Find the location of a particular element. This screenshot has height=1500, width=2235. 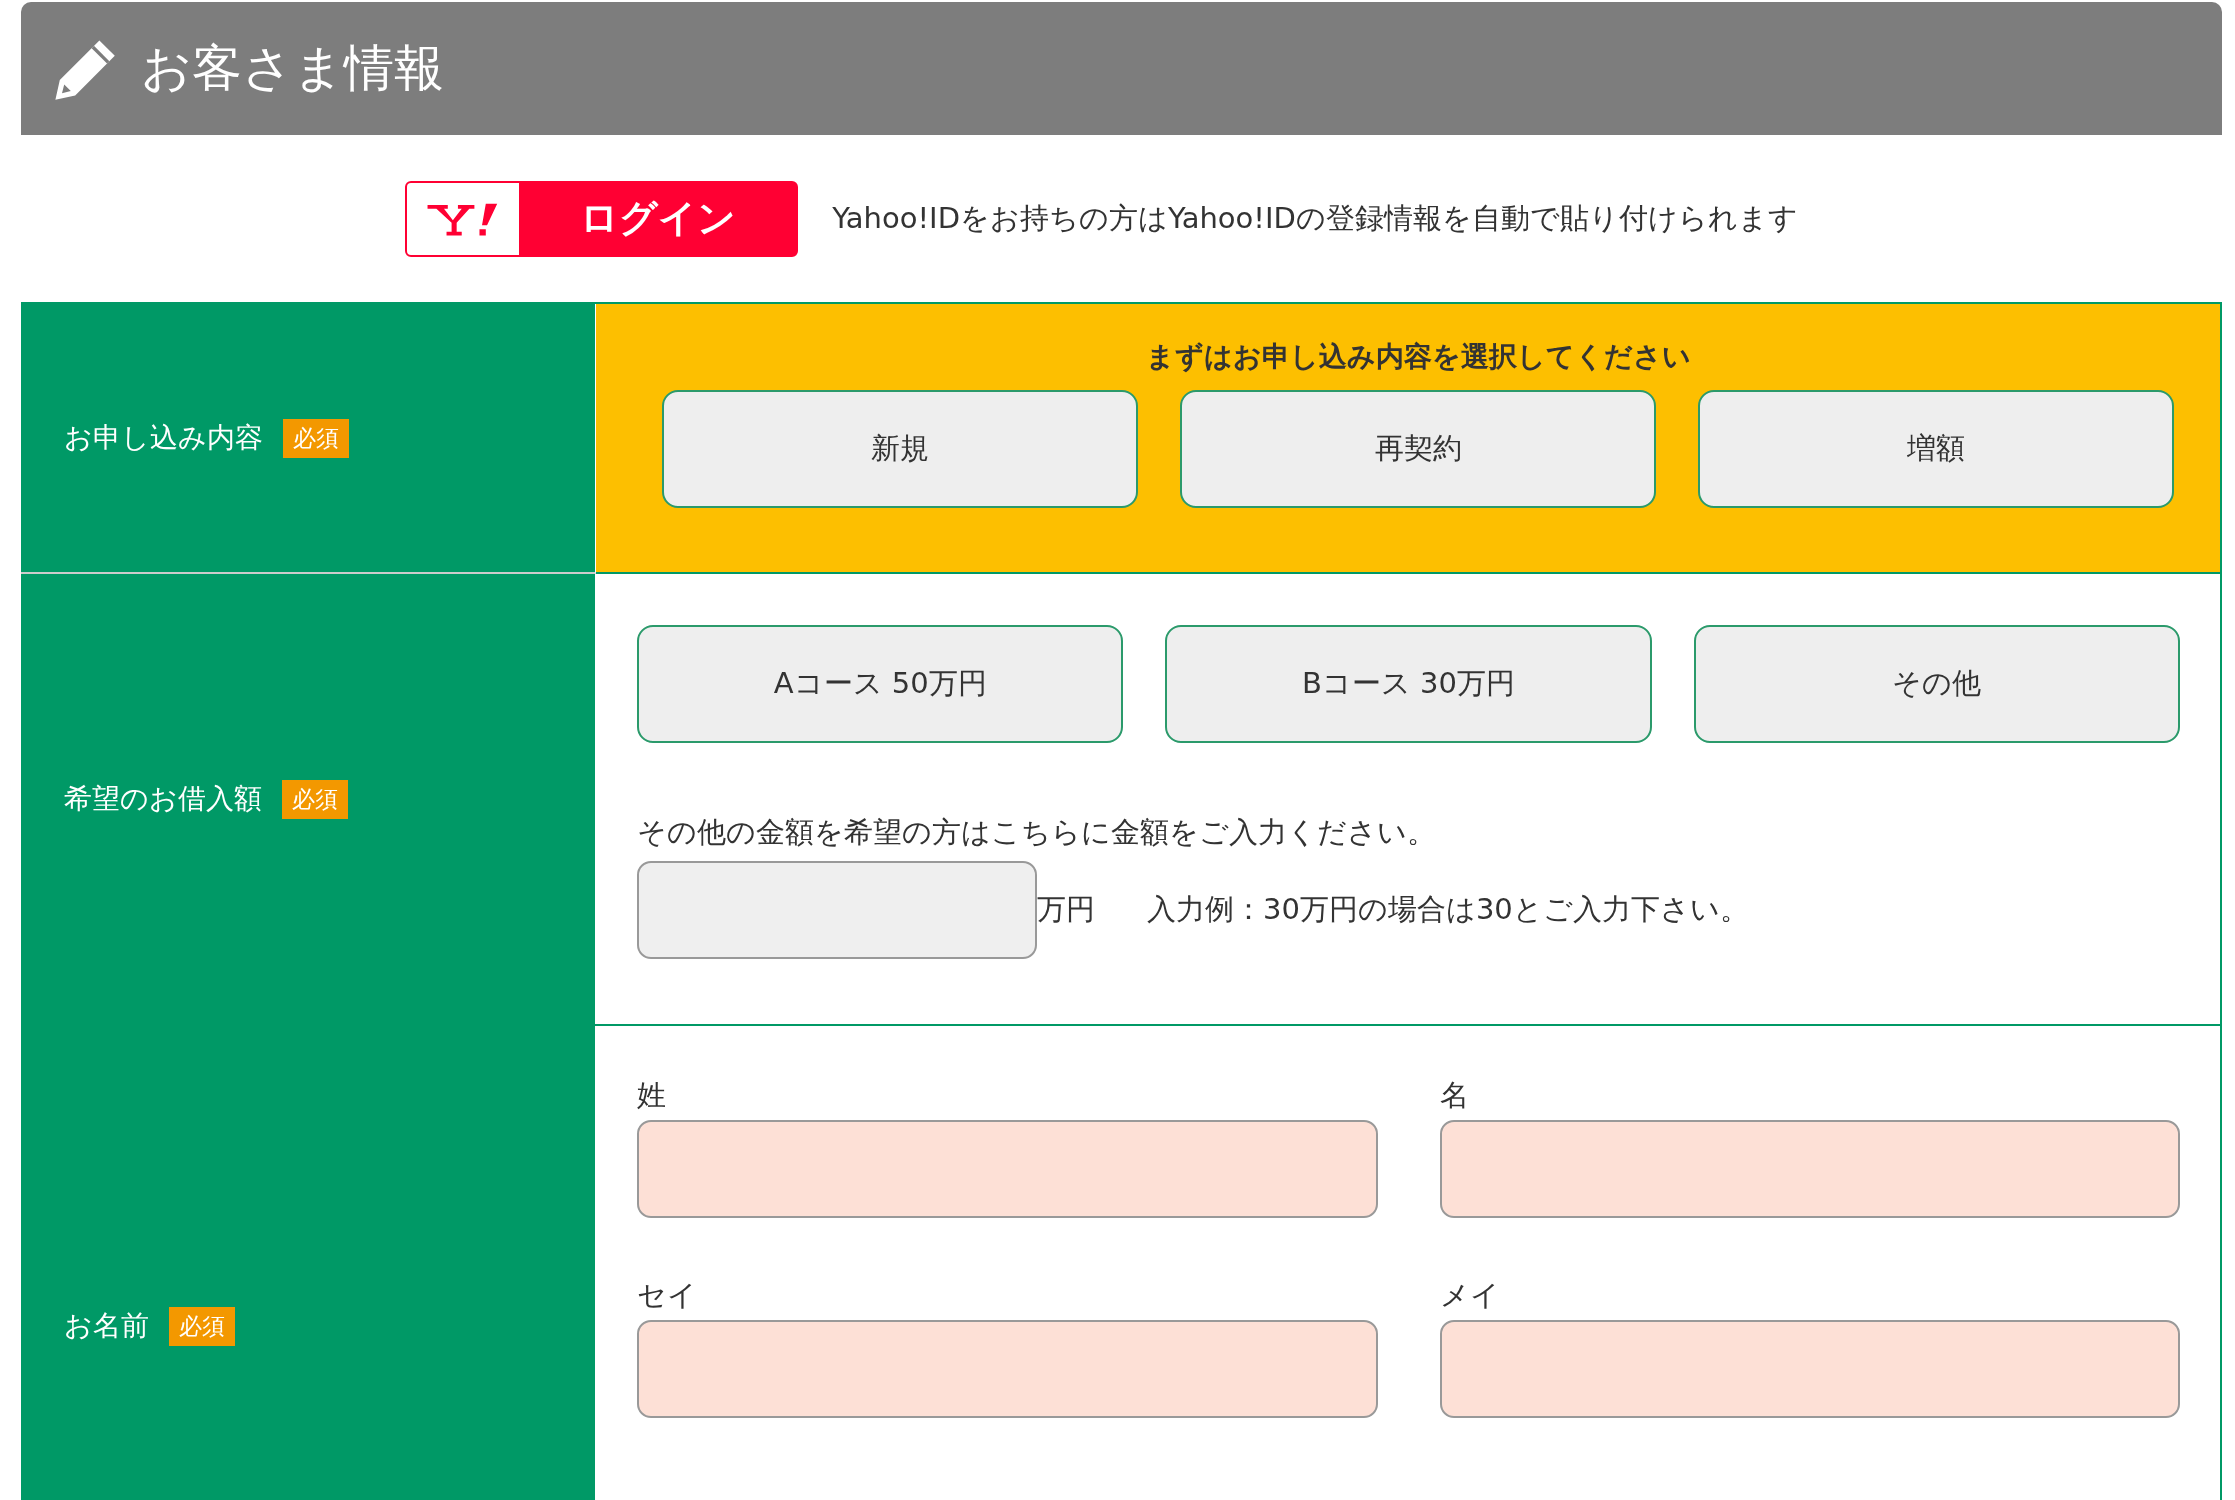

hint-text: その他の金額を希望の方はこちらに金額をご入力ください。 is located at coordinates (1037, 832).